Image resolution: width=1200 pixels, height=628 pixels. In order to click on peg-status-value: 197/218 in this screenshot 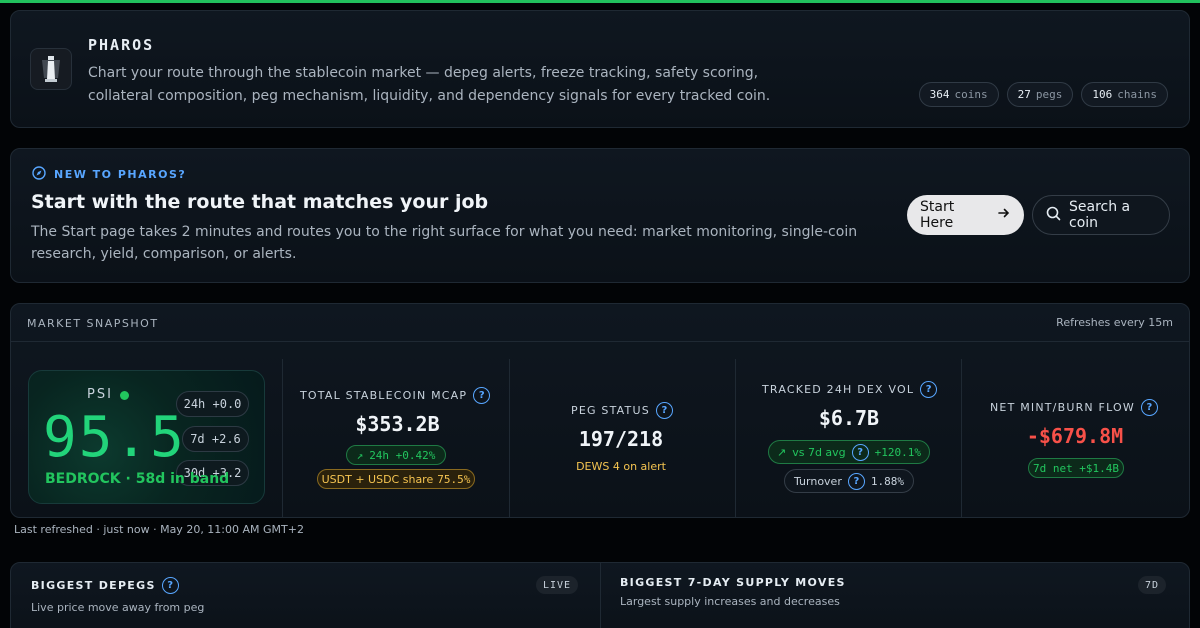, I will do `click(621, 439)`.